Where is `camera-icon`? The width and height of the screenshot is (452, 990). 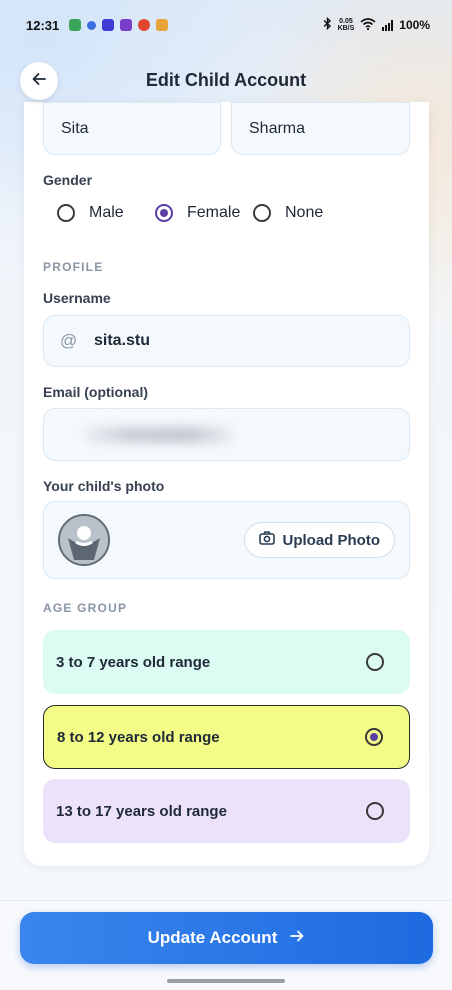
camera-icon is located at coordinates (266, 540).